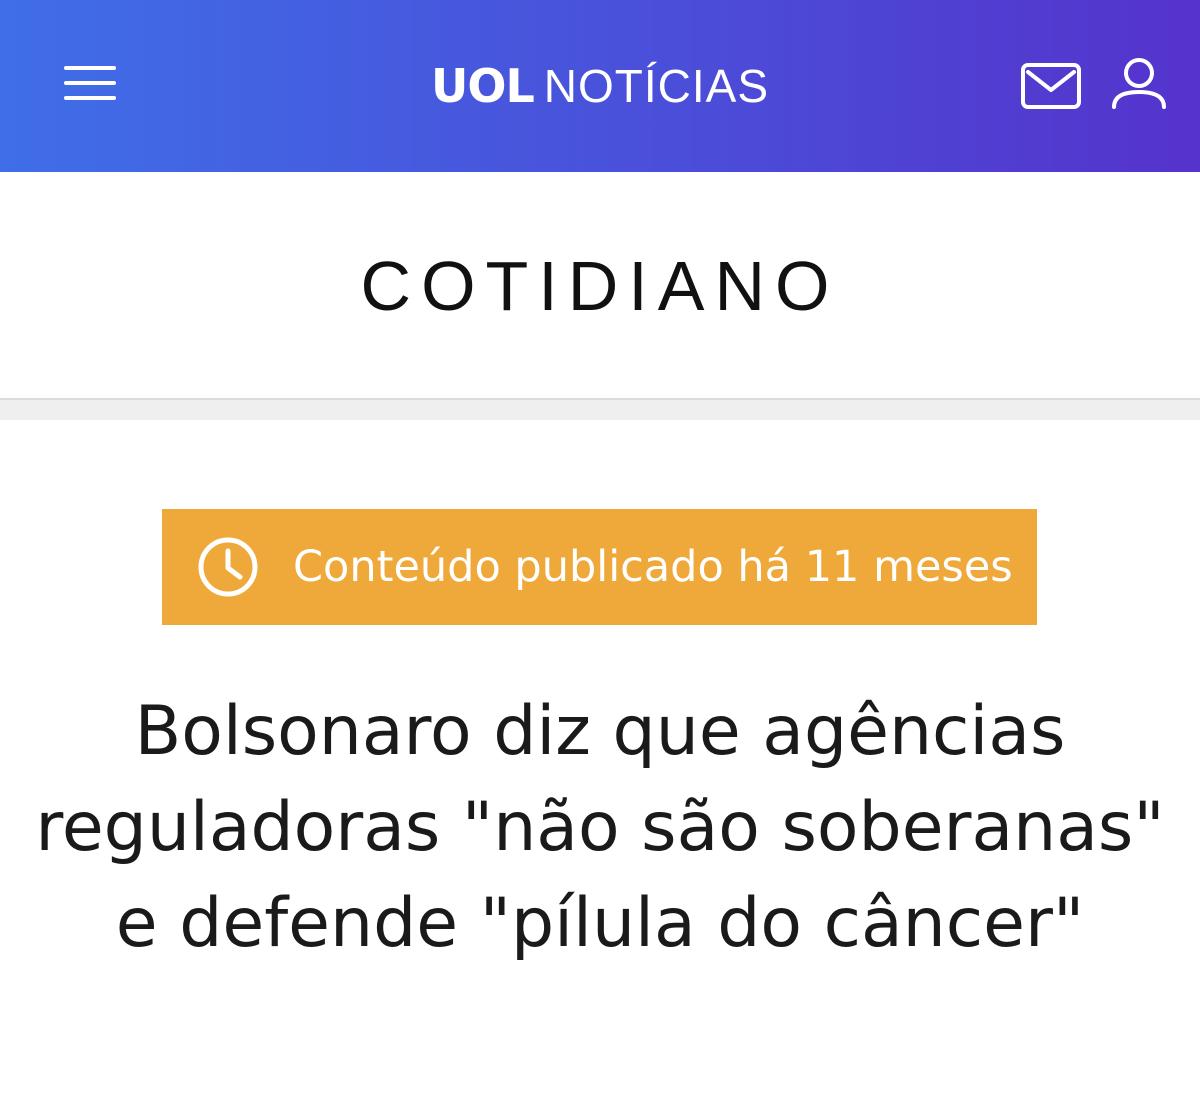 The image size is (1200, 1104). What do you see at coordinates (600, 409) in the screenshot?
I see `section-divider` at bounding box center [600, 409].